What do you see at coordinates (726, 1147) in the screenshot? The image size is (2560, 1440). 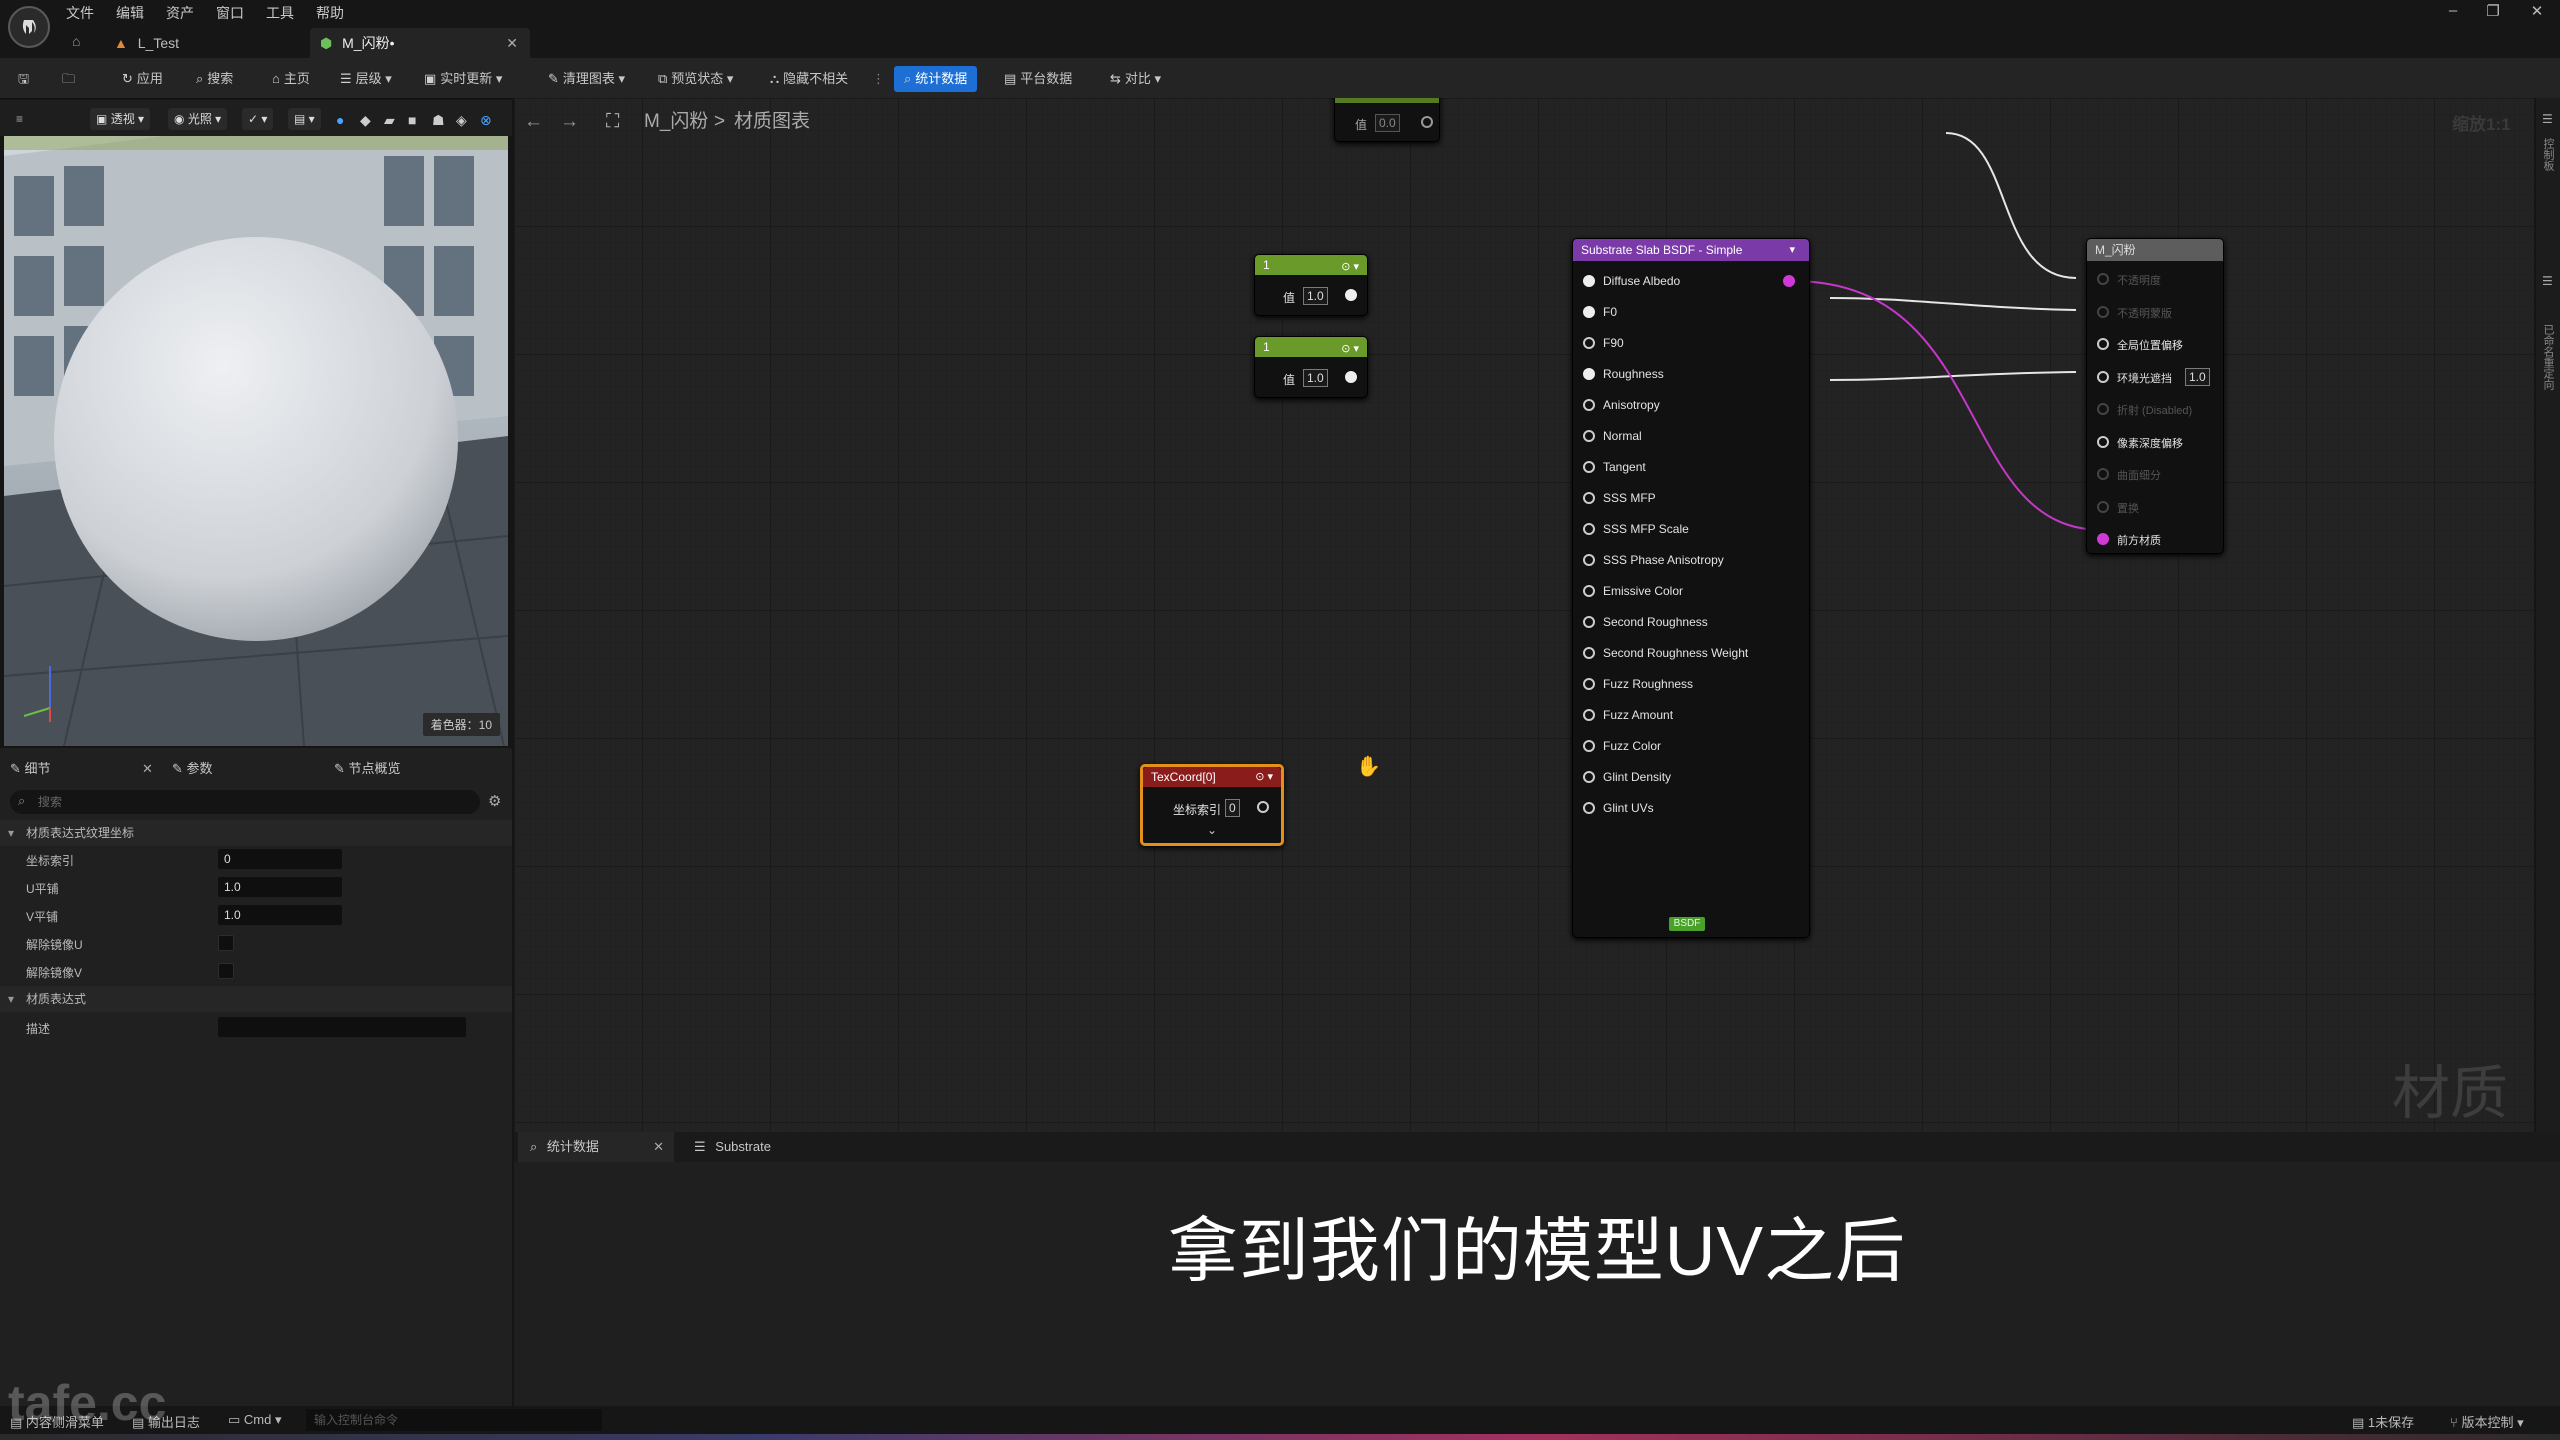 I see `tab-substrate: ☰ Substrate` at bounding box center [726, 1147].